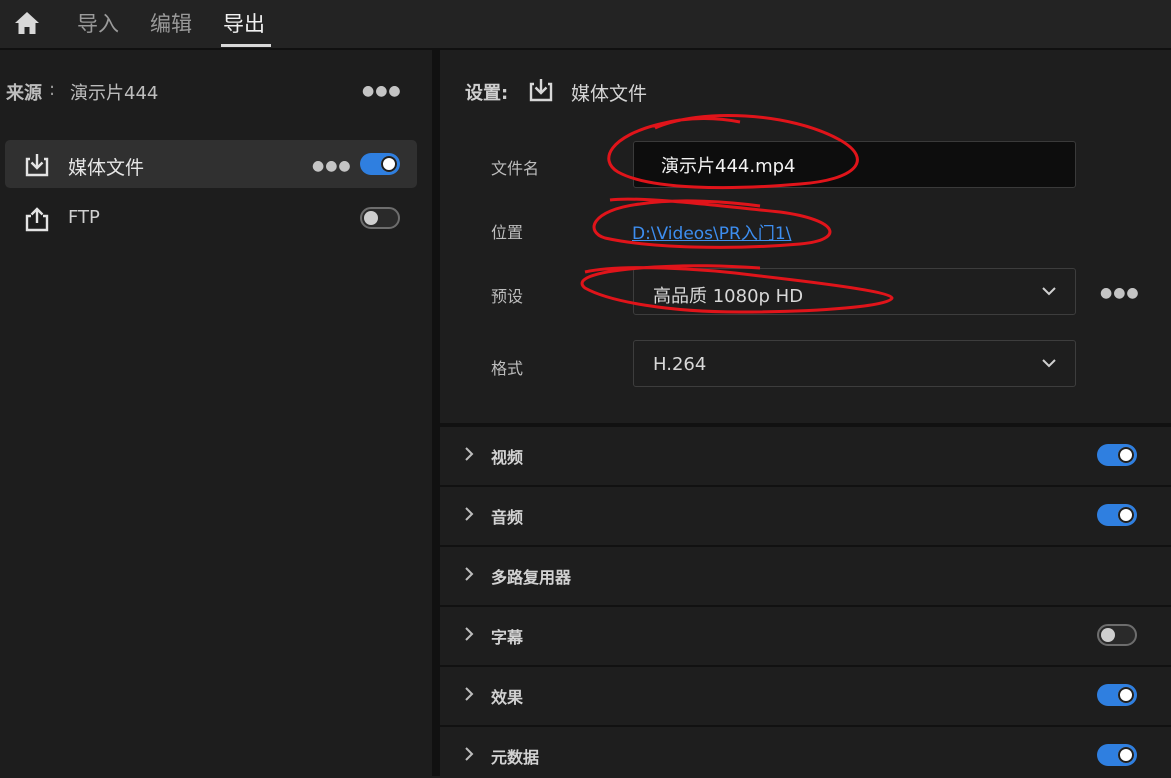  I want to click on destination-label: FTP, so click(84, 217).